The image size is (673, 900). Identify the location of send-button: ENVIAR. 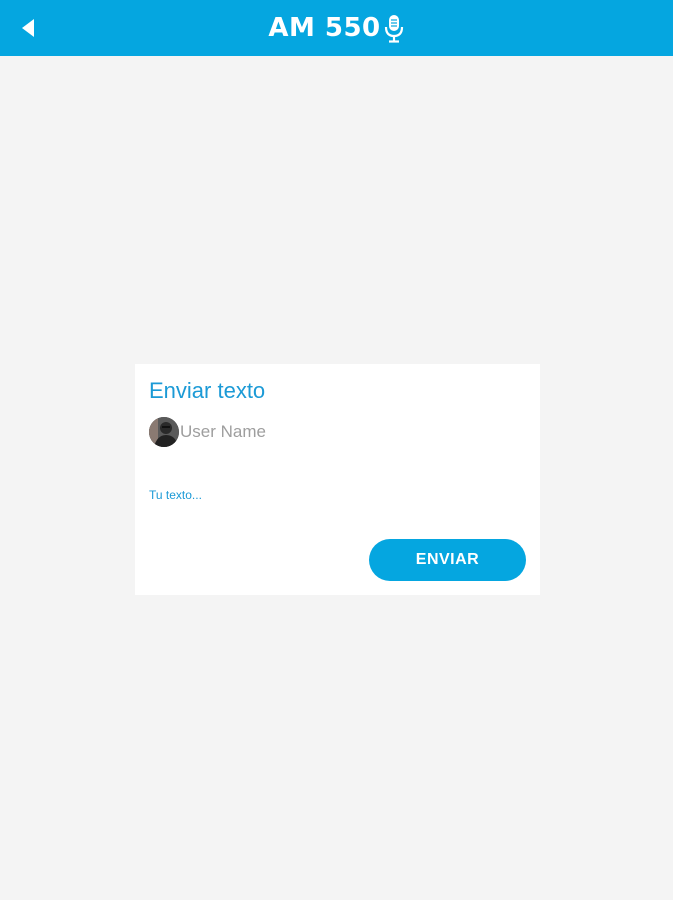
(447, 560).